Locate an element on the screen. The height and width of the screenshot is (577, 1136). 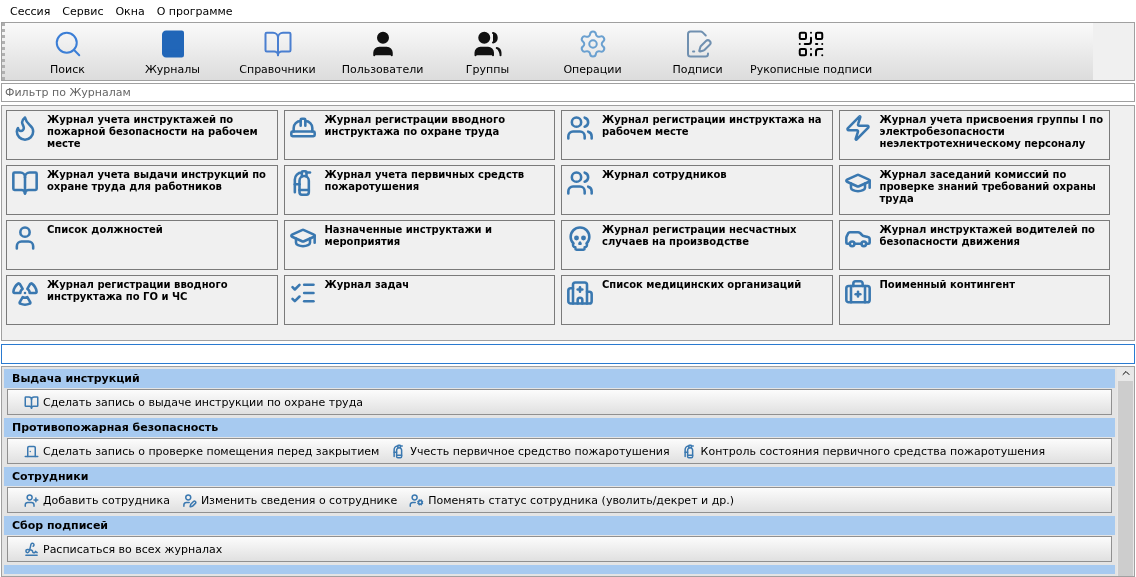
toolbar-button: Группы is located at coordinates (487, 51).